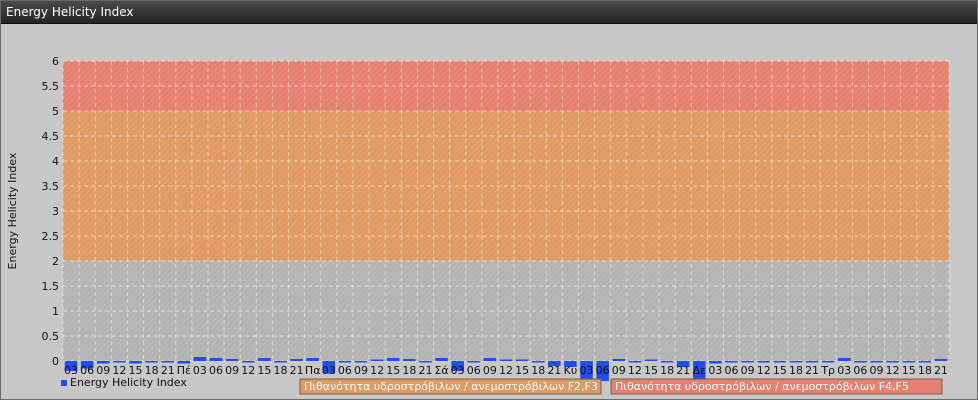 This screenshot has width=978, height=400. Describe the element at coordinates (12, 210) in the screenshot. I see `y-axis-label: Energy Helicity Index` at that location.